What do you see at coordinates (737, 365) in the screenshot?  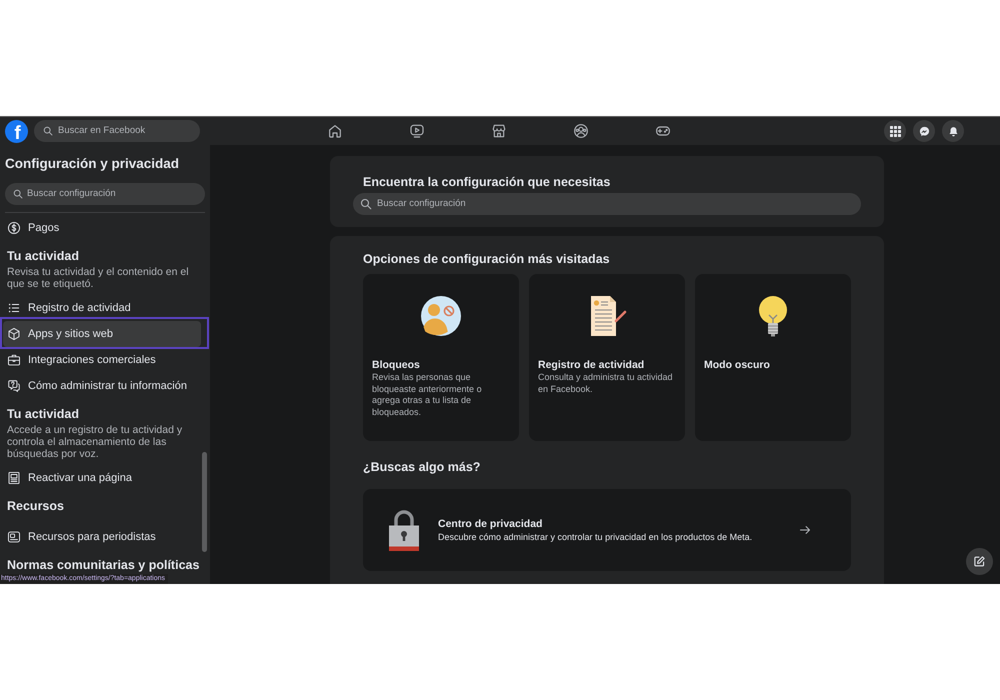 I see `card-title: Modo oscuro` at bounding box center [737, 365].